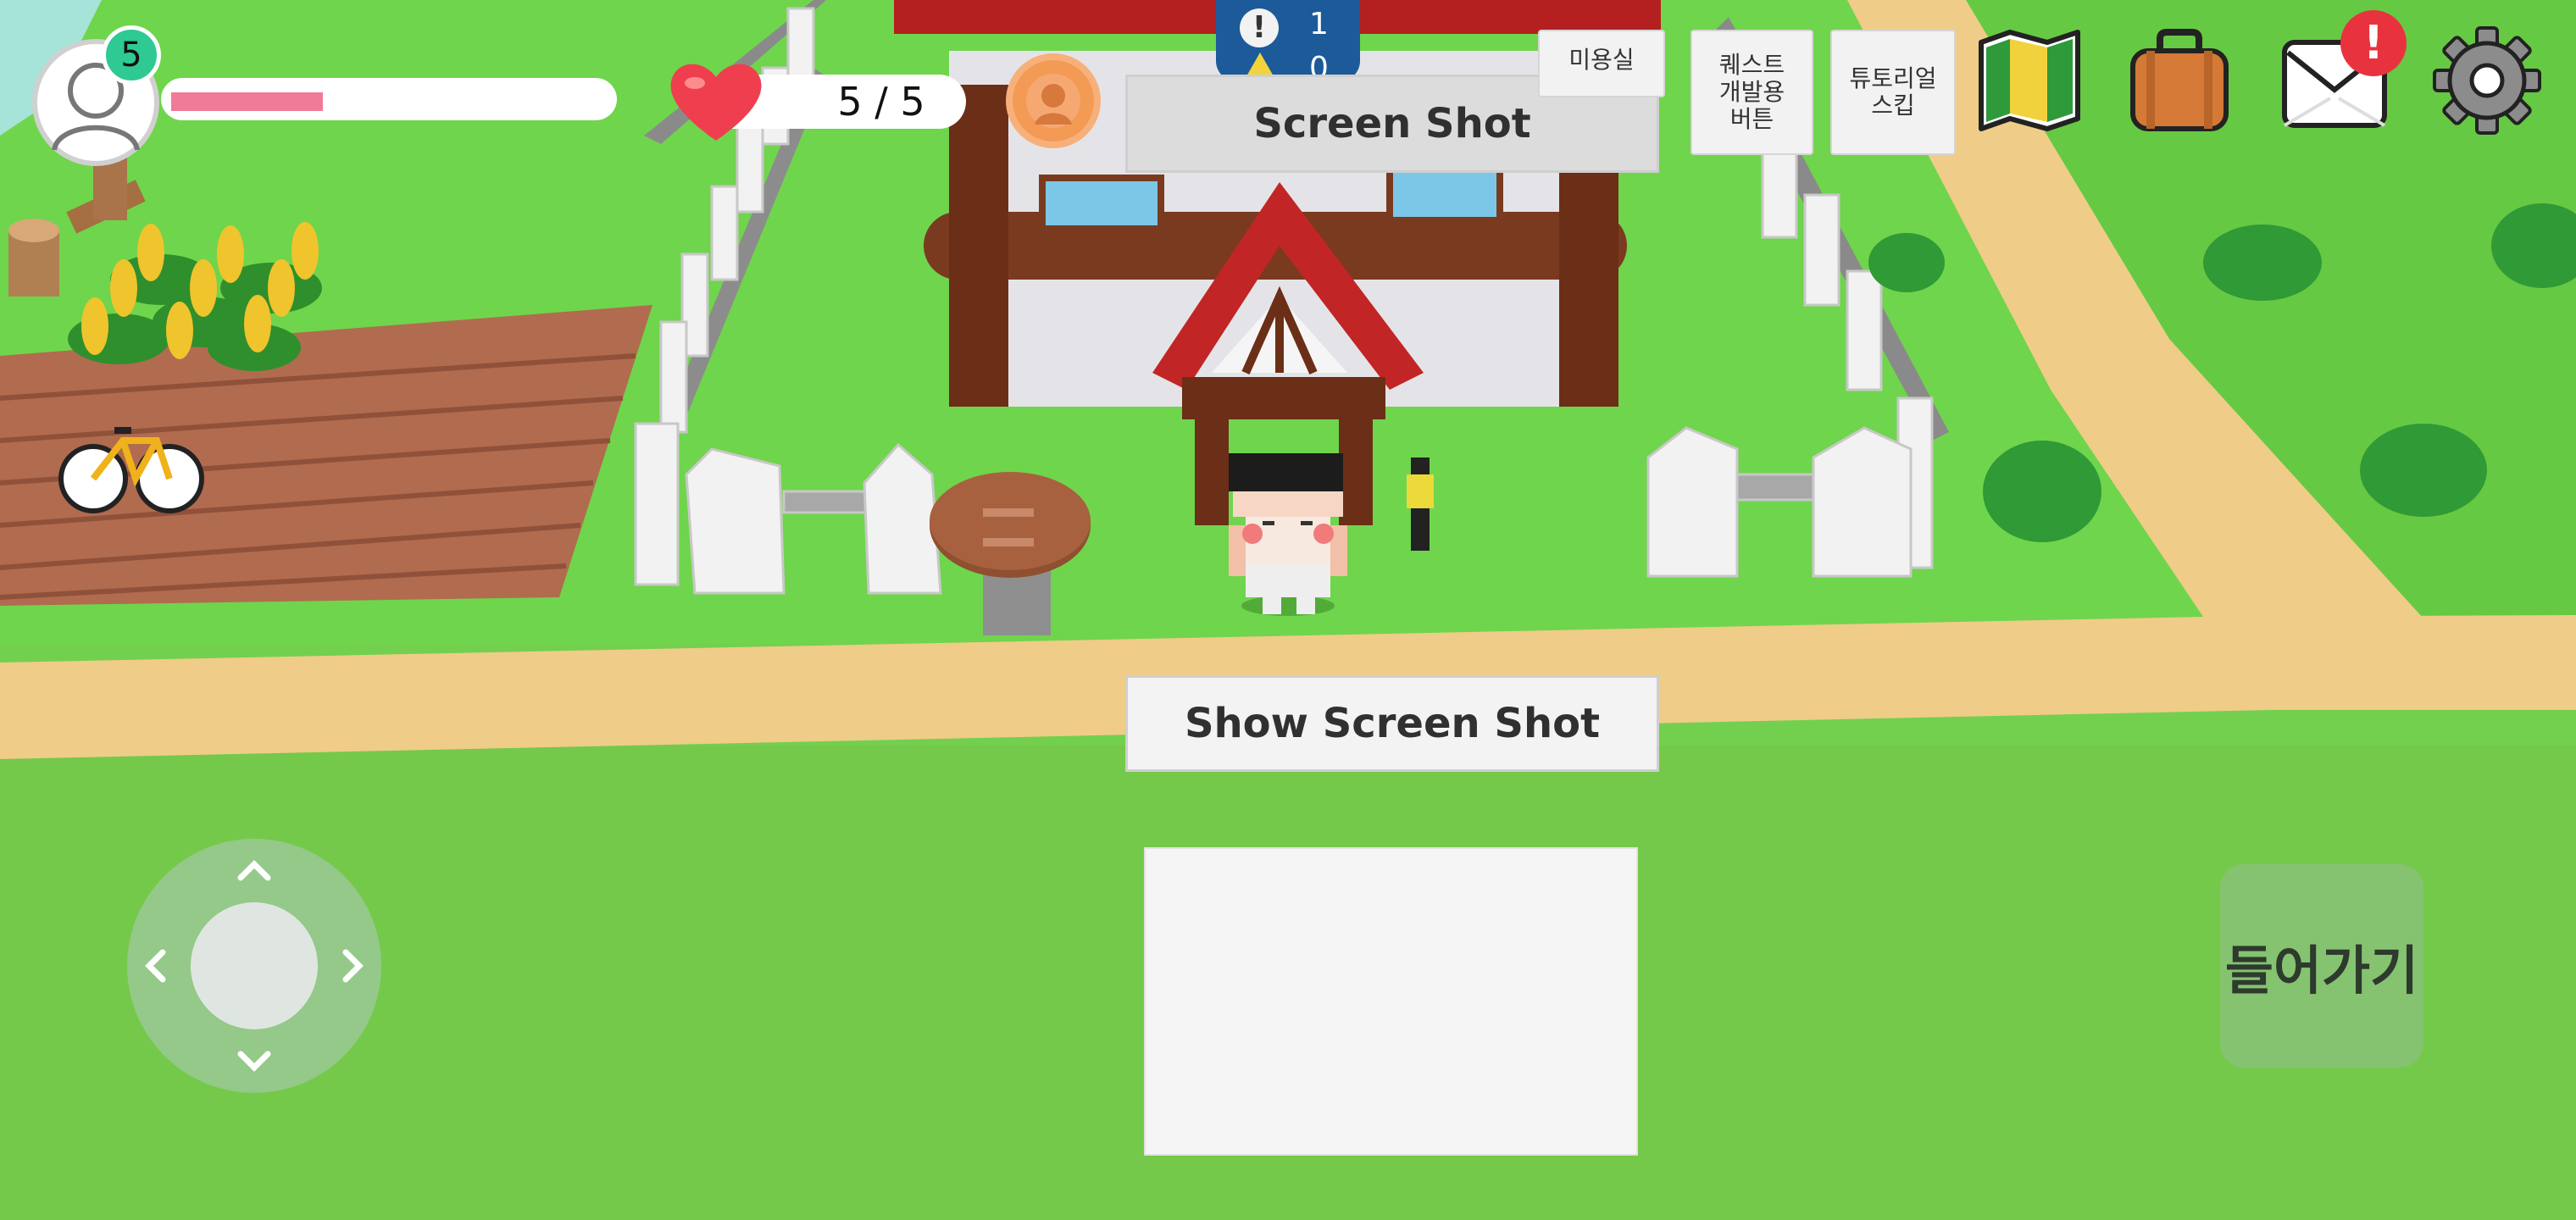  I want to click on tutorial-skip-button: 튜토리얼 스킵, so click(1893, 92).